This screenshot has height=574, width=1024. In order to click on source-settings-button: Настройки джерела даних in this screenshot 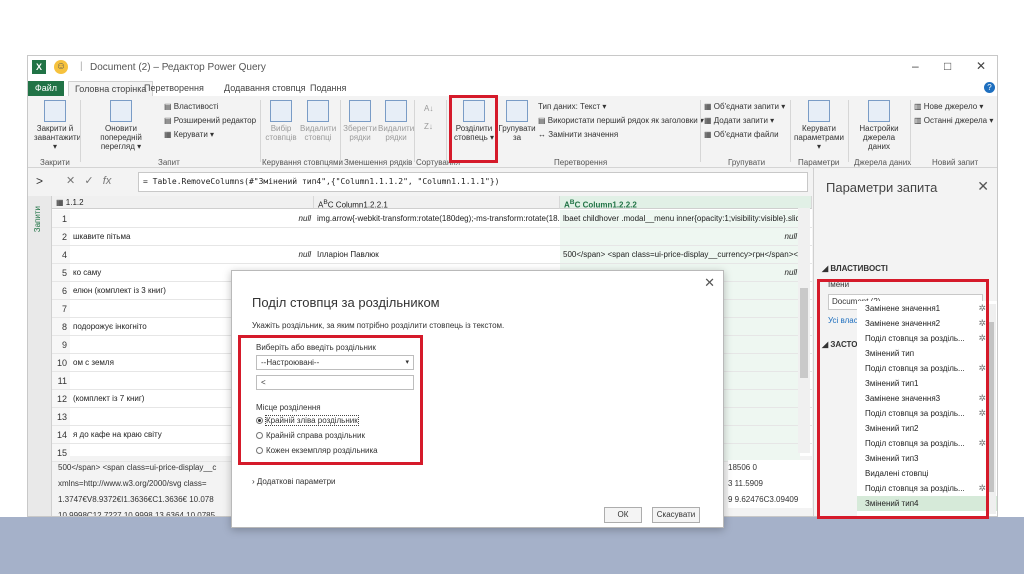, I will do `click(879, 125)`.